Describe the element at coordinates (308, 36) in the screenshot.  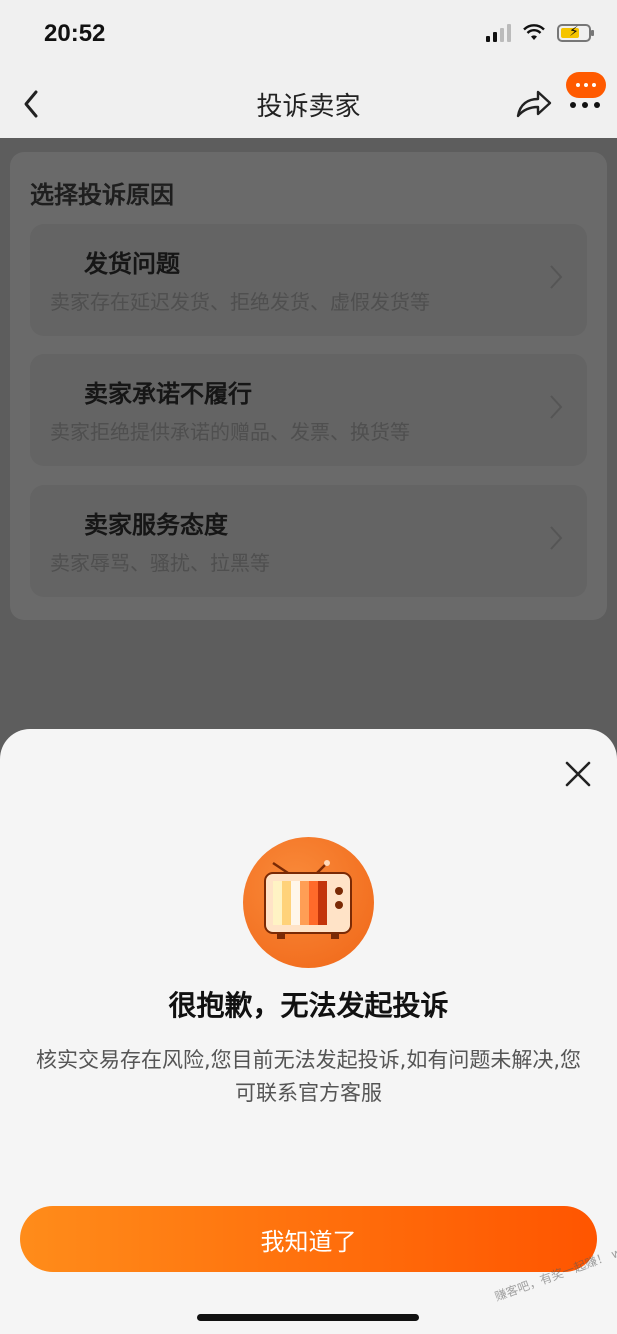
I see `status-bar: 20:52 ⚡` at that location.